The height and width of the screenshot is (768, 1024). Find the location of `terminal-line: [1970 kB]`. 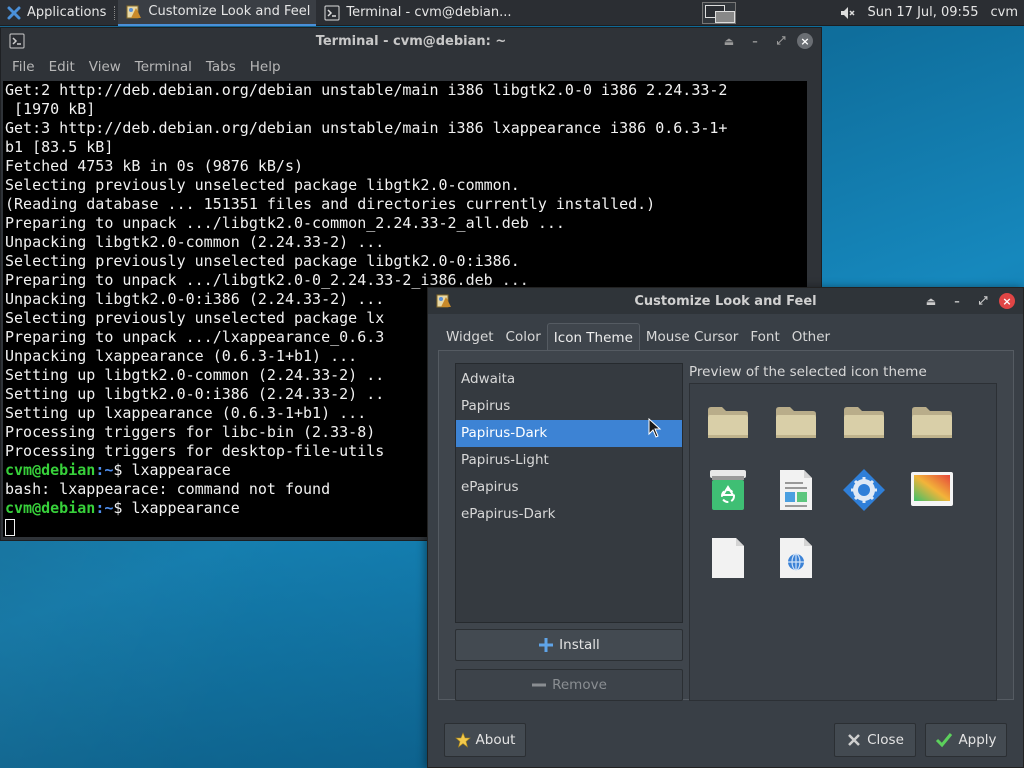

terminal-line: [1970 kB] is located at coordinates (50, 109).